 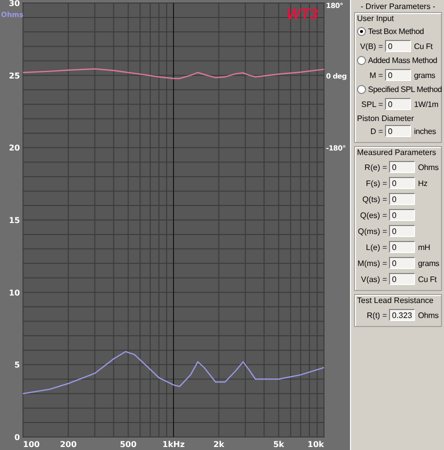 What do you see at coordinates (372, 104) in the screenshot?
I see `field-label: SPL =` at bounding box center [372, 104].